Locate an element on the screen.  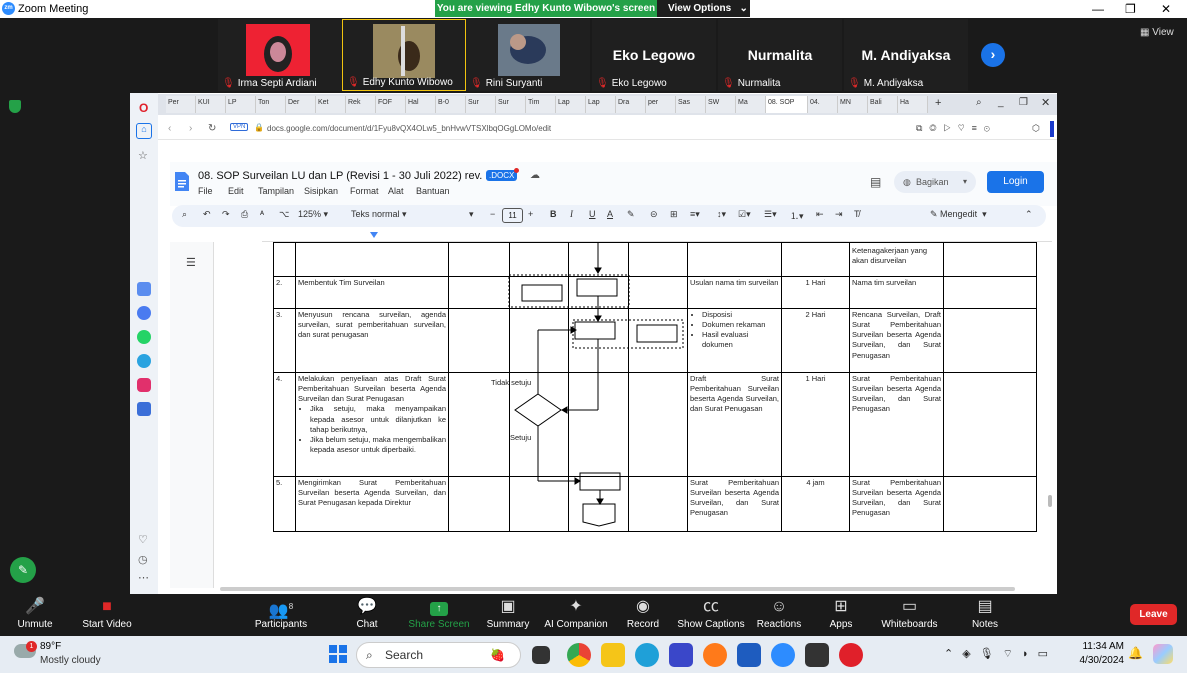
clock-date: 4/30/2024 is located at coordinates (1101, 660).